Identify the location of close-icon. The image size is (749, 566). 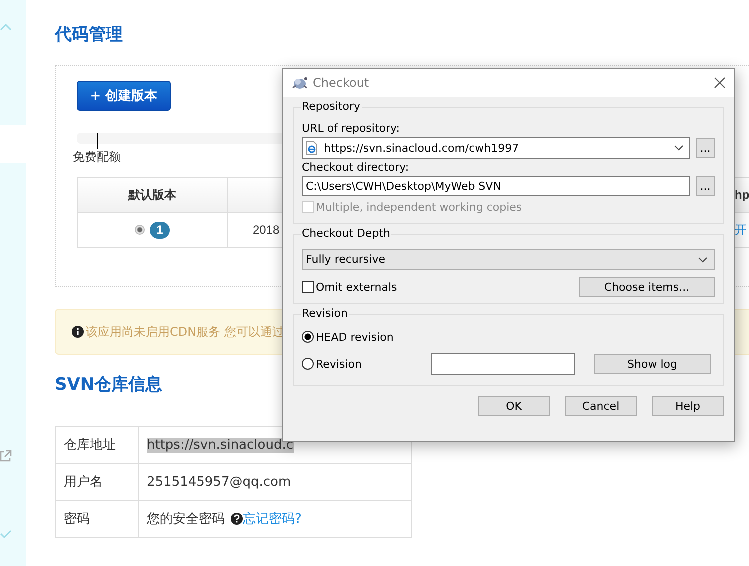
(720, 83).